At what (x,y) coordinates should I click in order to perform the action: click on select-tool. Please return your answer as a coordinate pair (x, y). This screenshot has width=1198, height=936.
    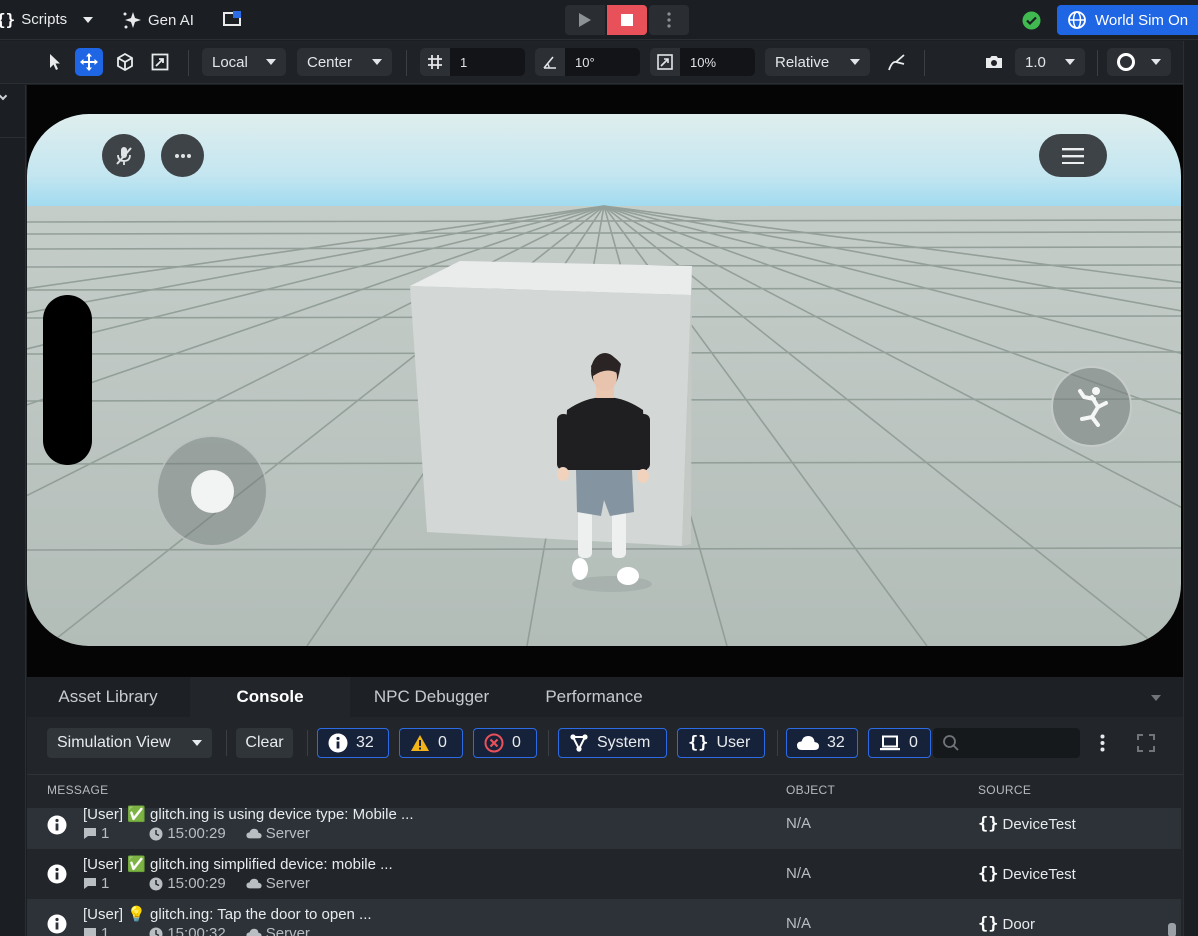
    Looking at the image, I should click on (55, 62).